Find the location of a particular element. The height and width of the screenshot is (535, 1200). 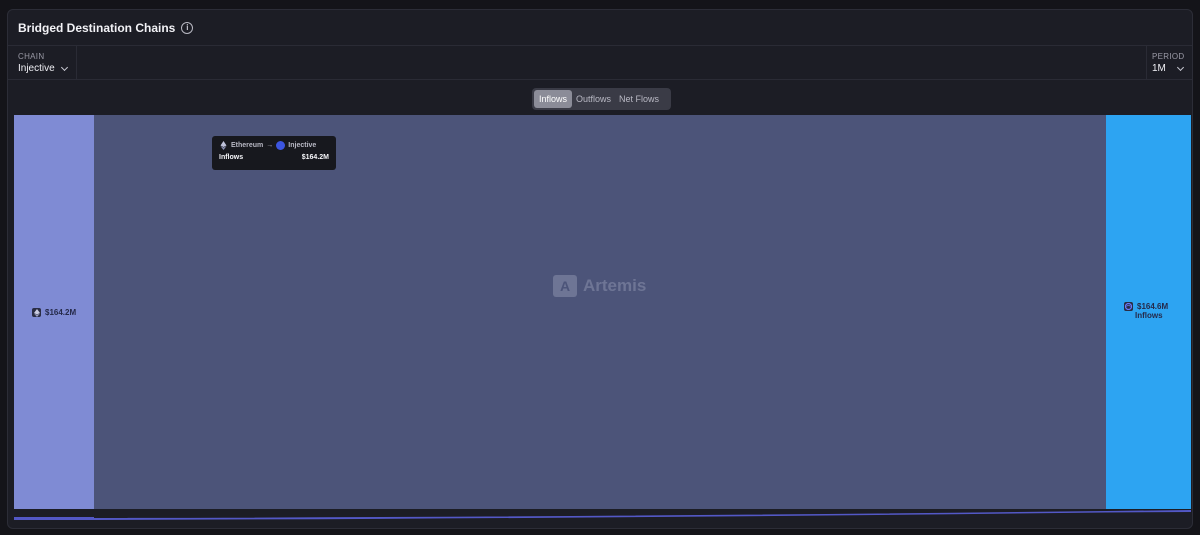

period-filter: PERIOD 1M is located at coordinates (1169, 62).